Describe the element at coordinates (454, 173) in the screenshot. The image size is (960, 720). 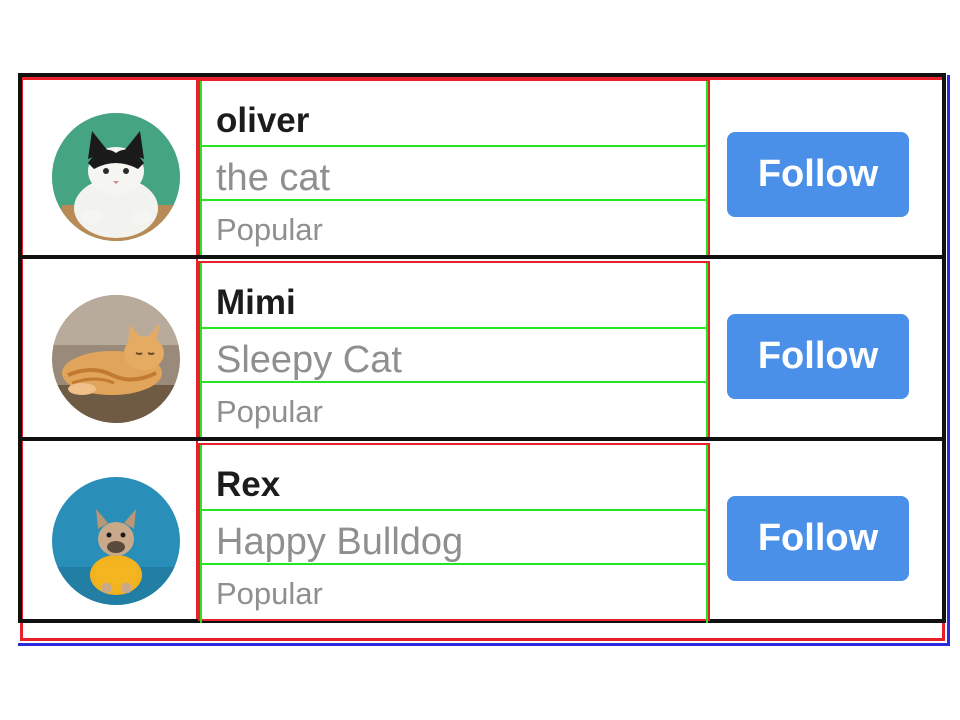
I see `user-subtitle: the cat` at that location.